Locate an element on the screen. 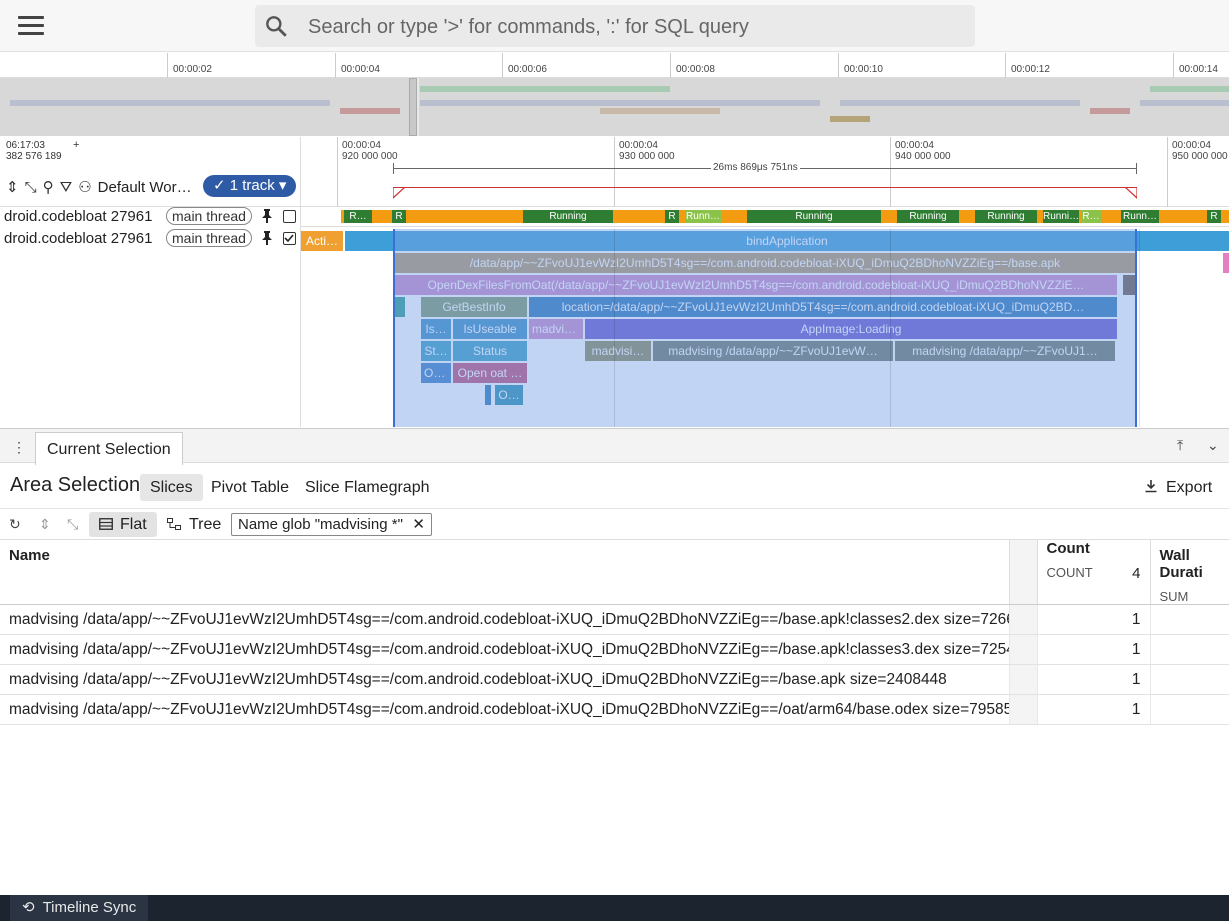  tab-current-selection: Current Selection is located at coordinates (109, 448).